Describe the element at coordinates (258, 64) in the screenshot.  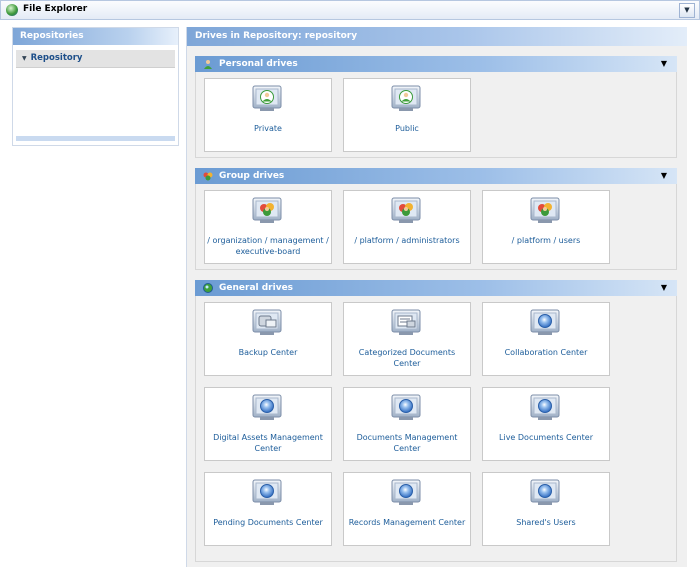
I see `section-title: Personal drives` at that location.